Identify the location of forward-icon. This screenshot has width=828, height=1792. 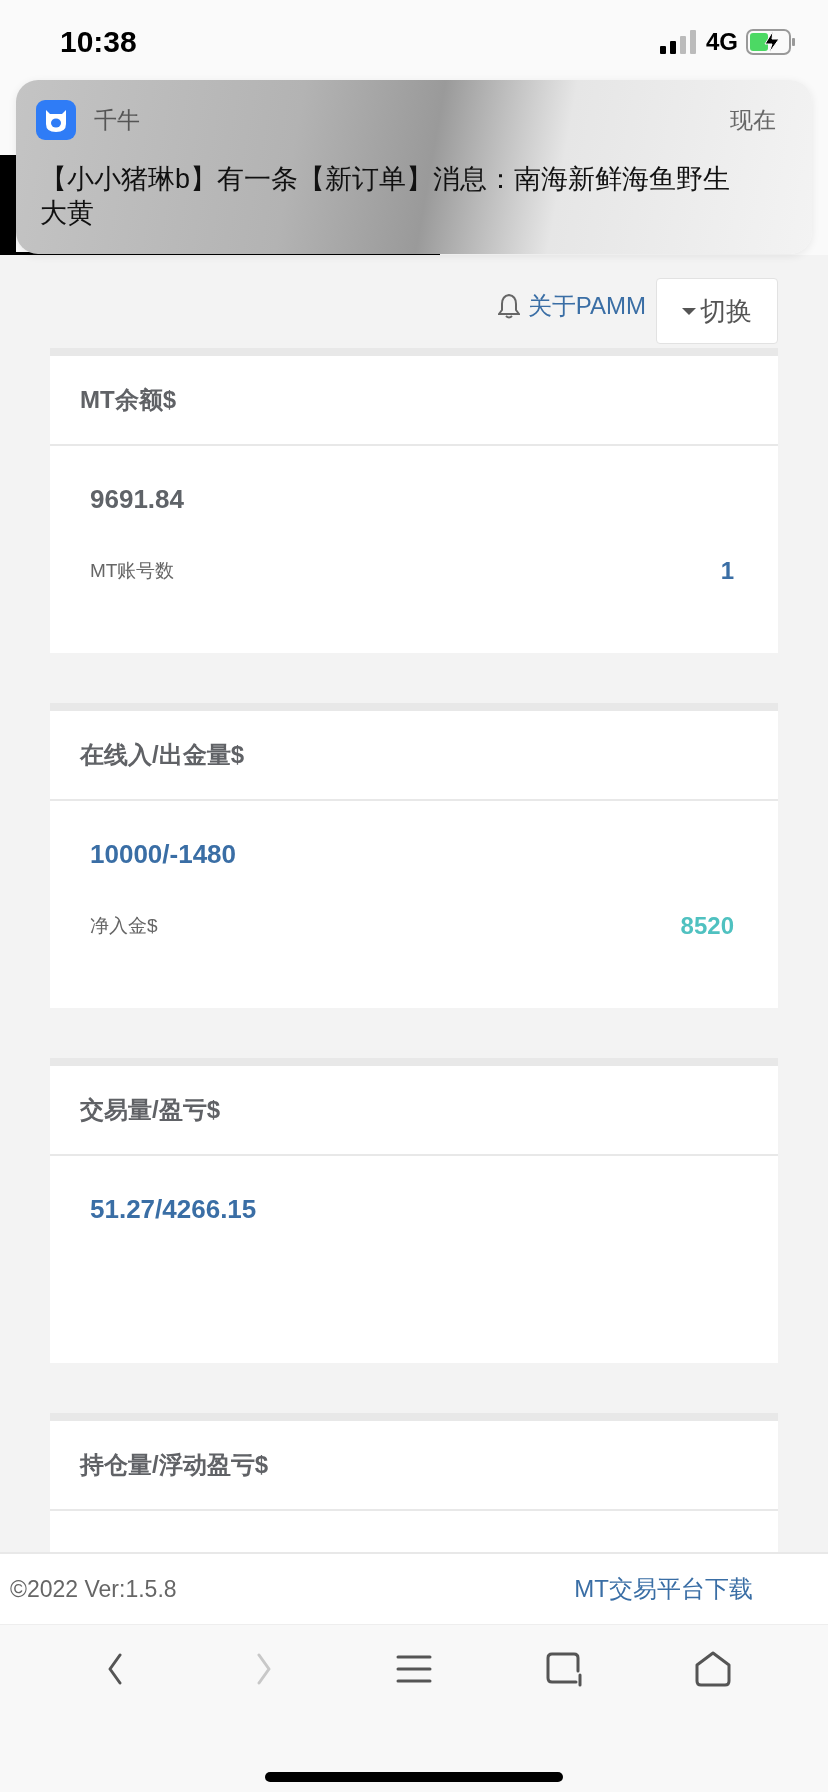
(264, 1669).